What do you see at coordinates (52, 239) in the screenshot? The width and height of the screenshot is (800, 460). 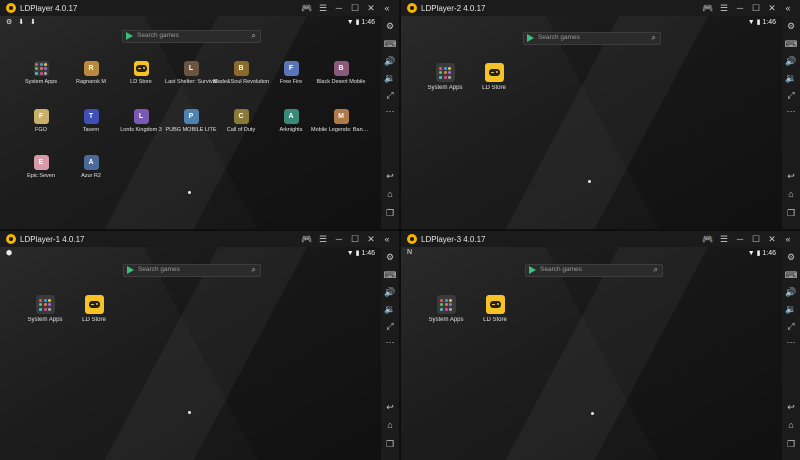 I see `window-title: LDPlayer-1 4.0.17` at bounding box center [52, 239].